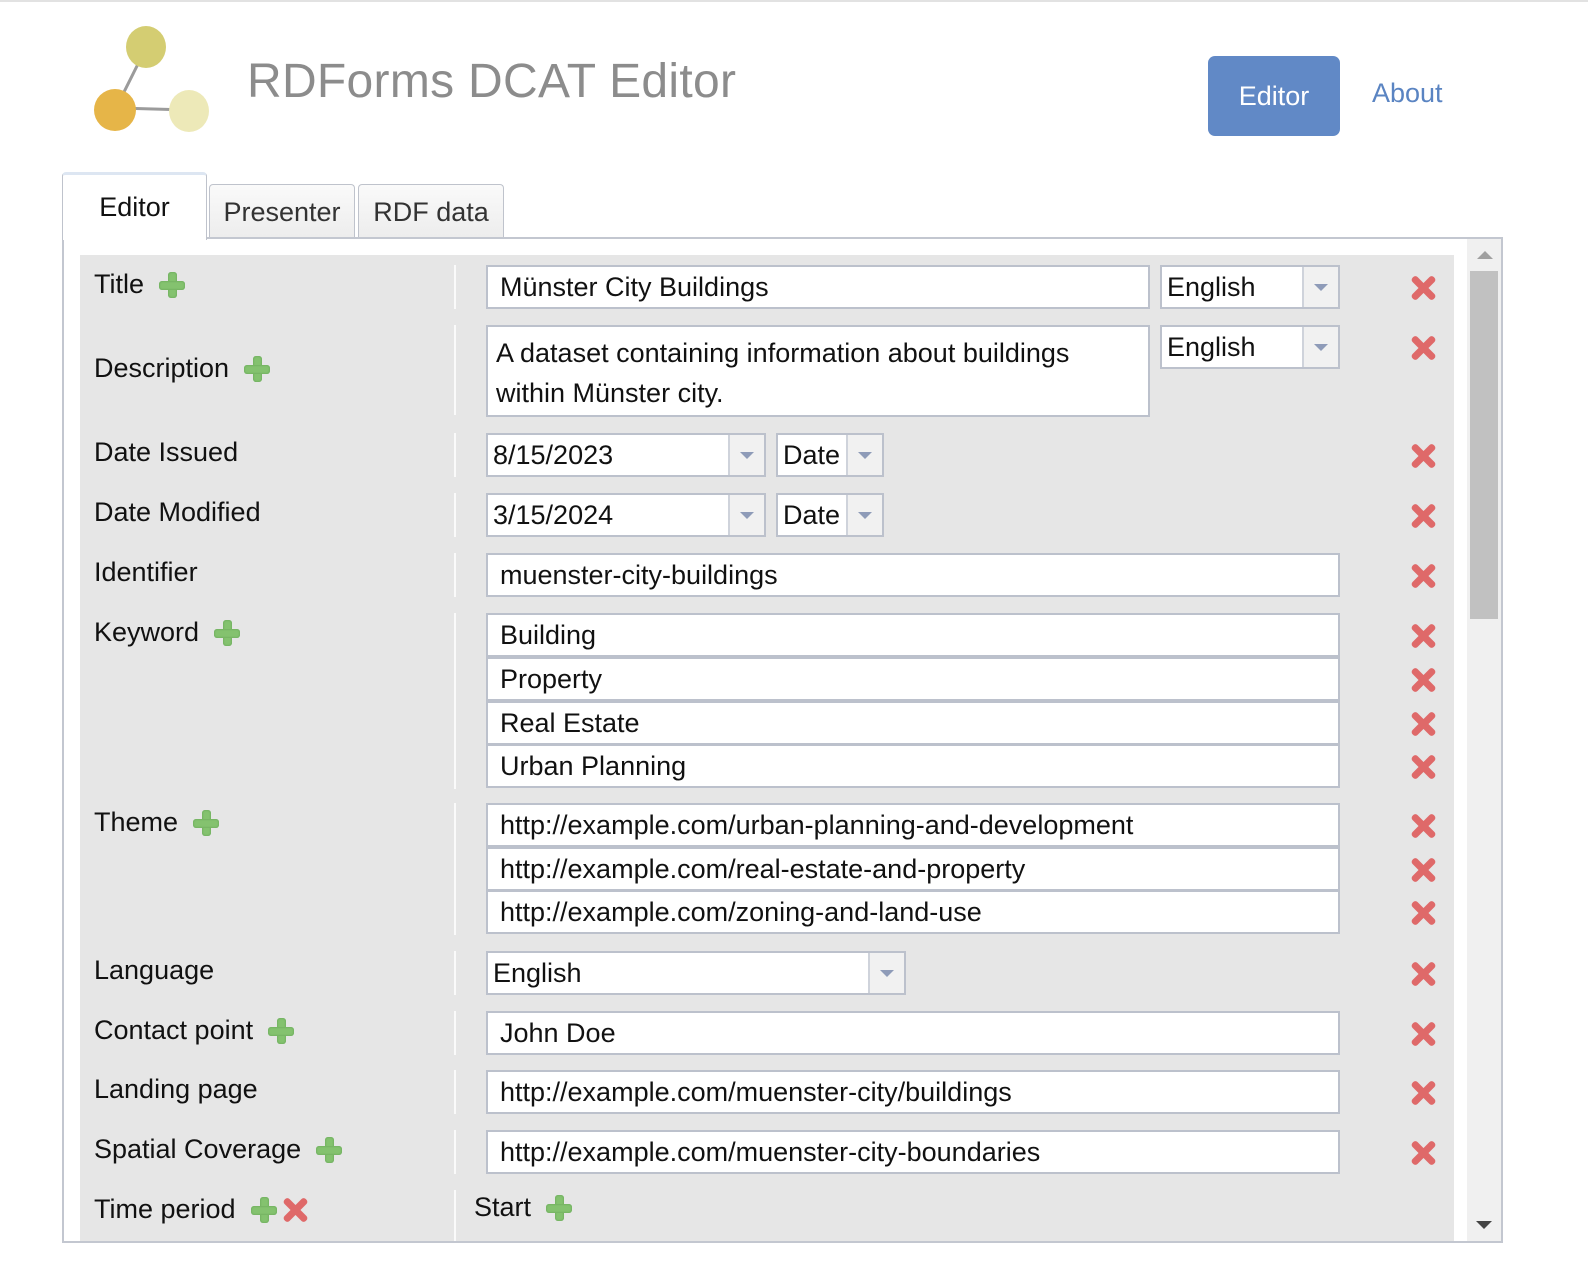  Describe the element at coordinates (1484, 740) in the screenshot. I see `vertical-scrollbar` at that location.